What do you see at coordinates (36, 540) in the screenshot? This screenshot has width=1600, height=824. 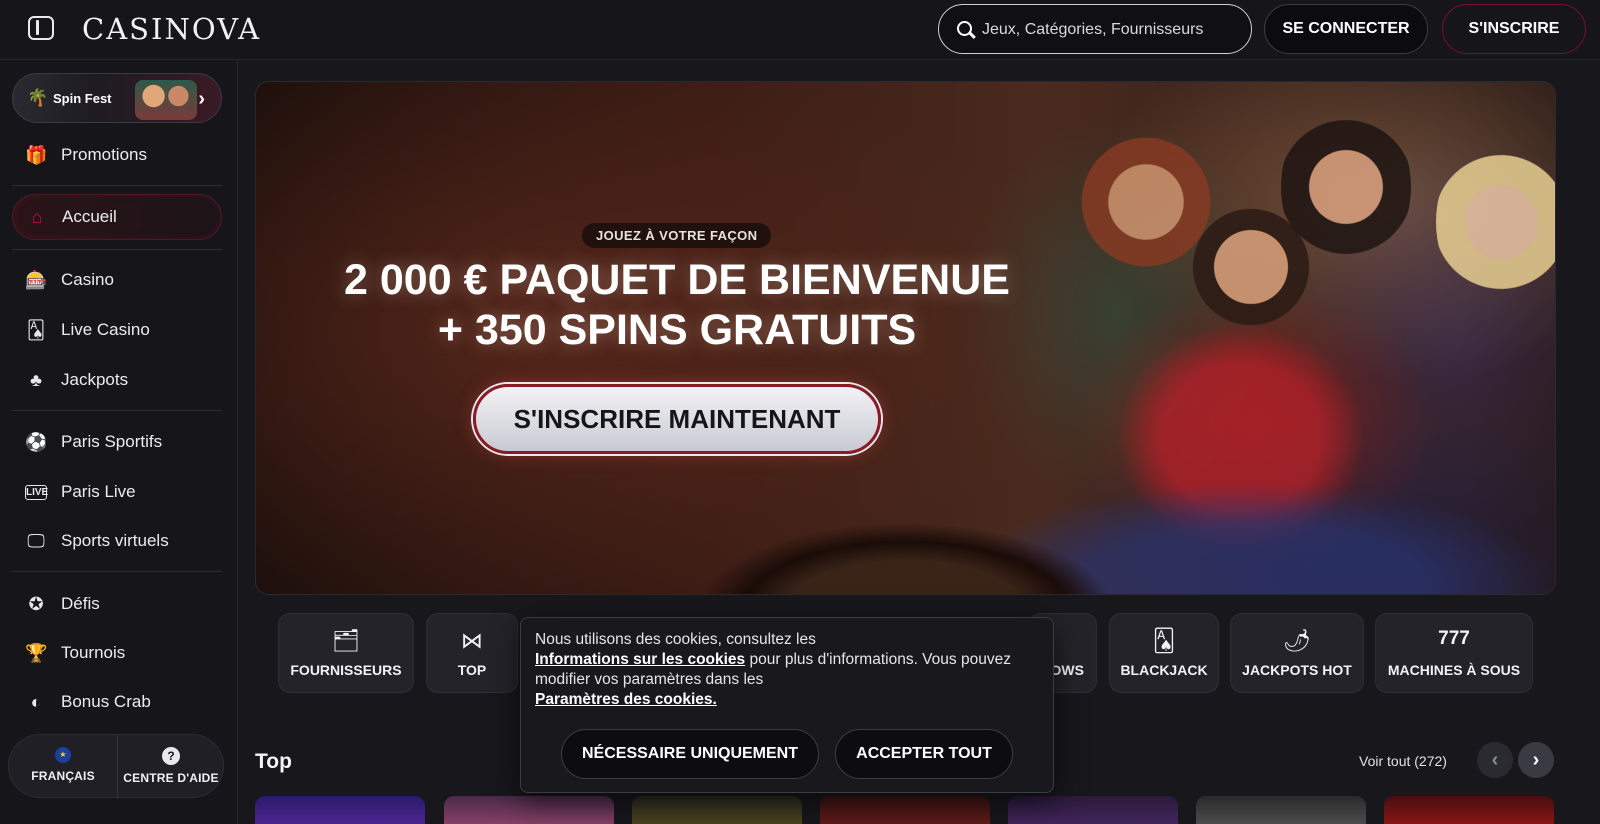 I see `virtual-sports-icon: 🖵` at bounding box center [36, 540].